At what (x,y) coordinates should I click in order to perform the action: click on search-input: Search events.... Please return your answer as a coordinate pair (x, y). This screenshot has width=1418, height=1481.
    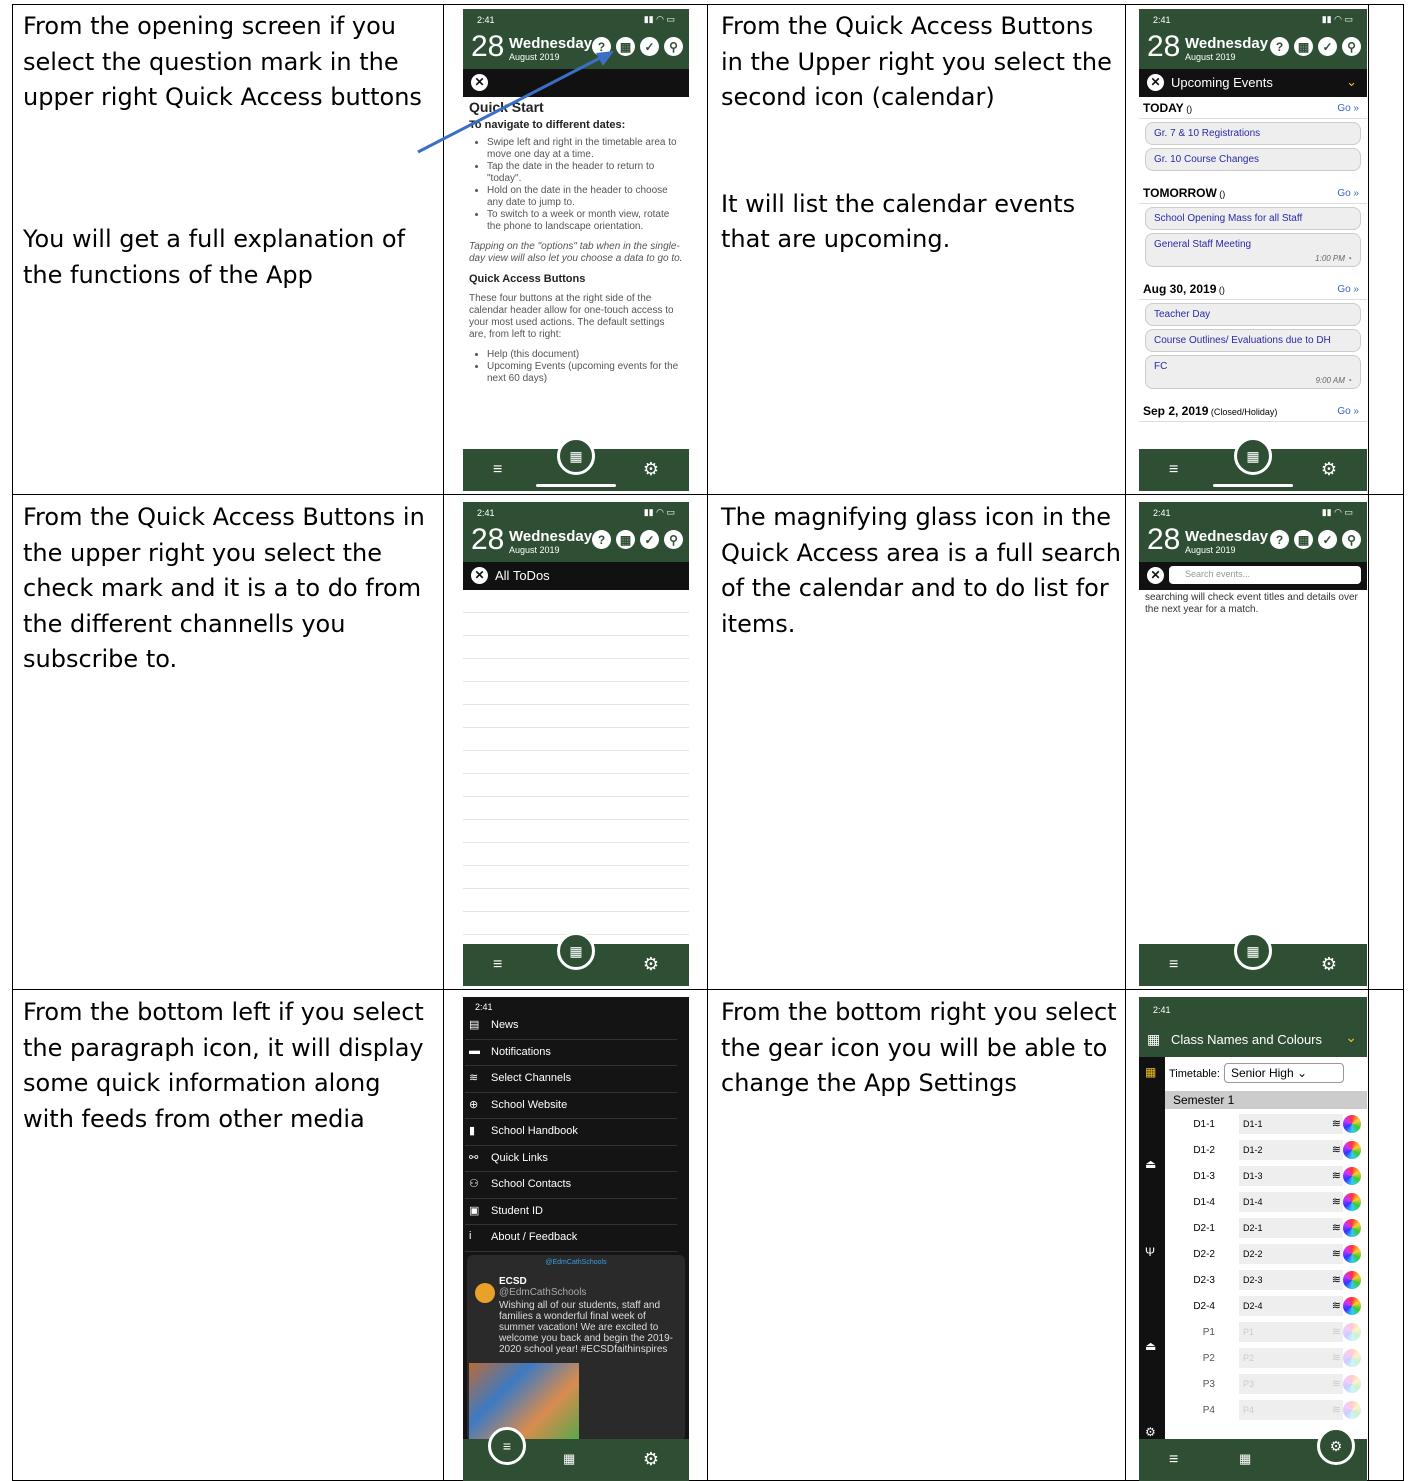
    Looking at the image, I should click on (1265, 575).